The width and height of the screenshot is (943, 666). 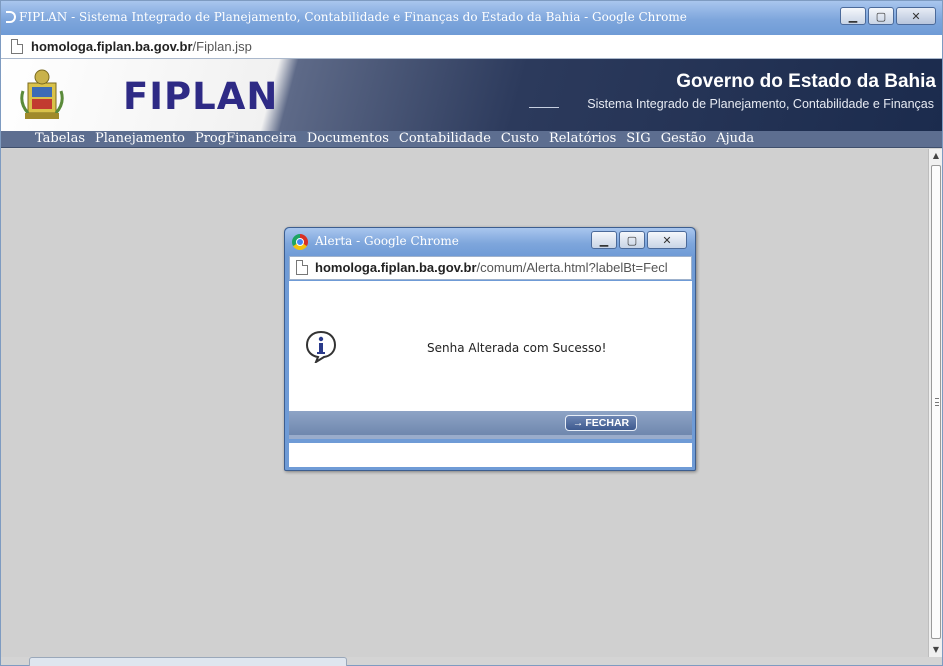 What do you see at coordinates (321, 346) in the screenshot?
I see `info-icon` at bounding box center [321, 346].